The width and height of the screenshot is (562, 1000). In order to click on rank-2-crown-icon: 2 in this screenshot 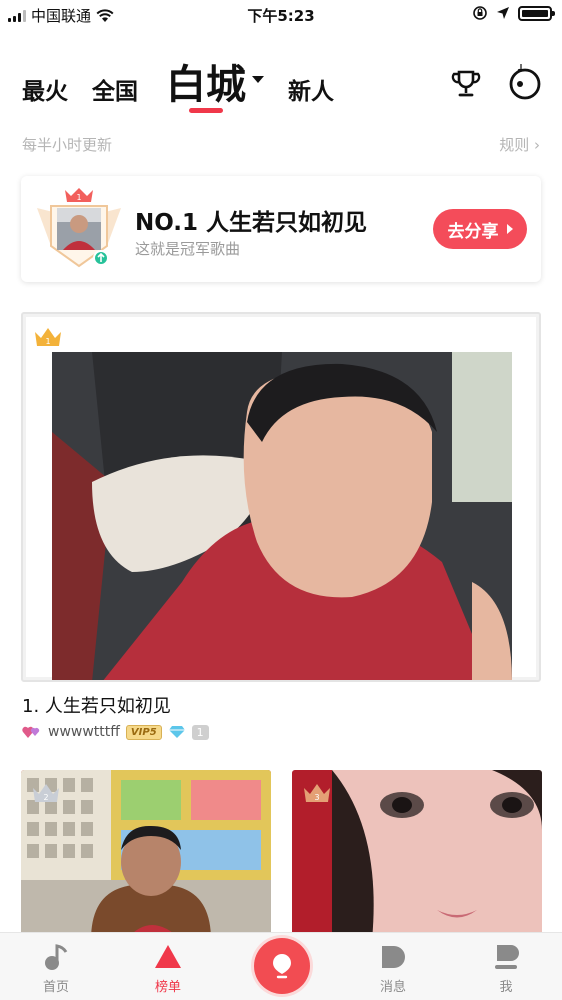, I will do `click(46, 793)`.